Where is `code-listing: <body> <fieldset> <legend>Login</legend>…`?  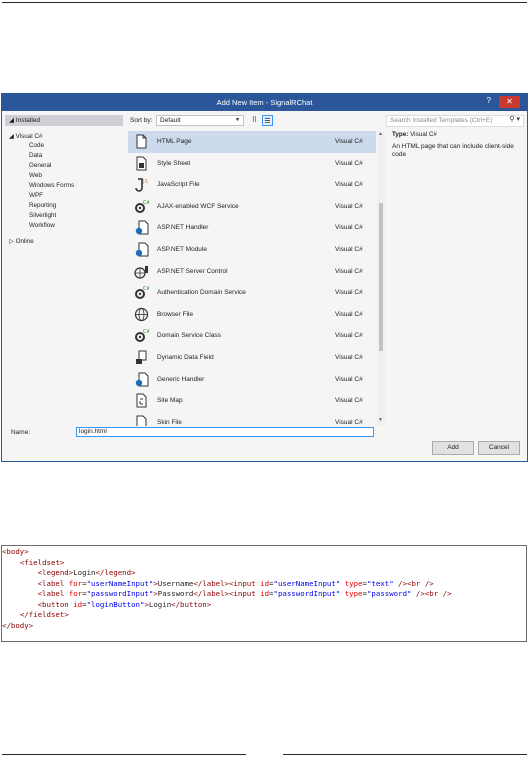
code-listing: <body> <fieldset> <legend>Login</legend>… is located at coordinates (264, 593).